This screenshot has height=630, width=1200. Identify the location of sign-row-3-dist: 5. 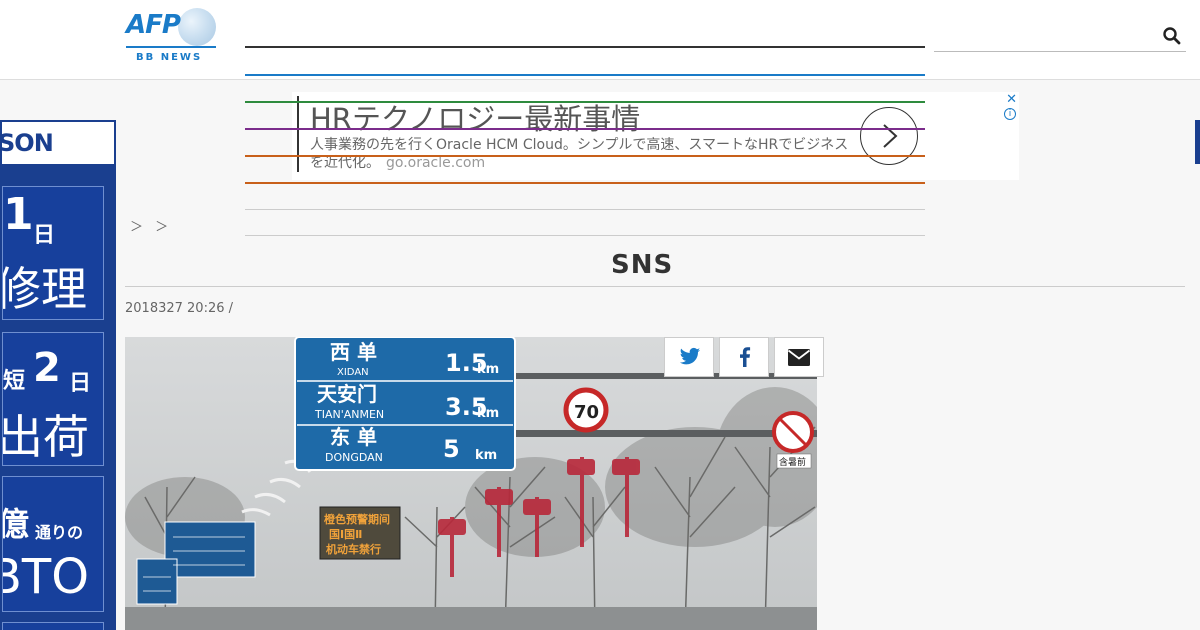
(451, 449).